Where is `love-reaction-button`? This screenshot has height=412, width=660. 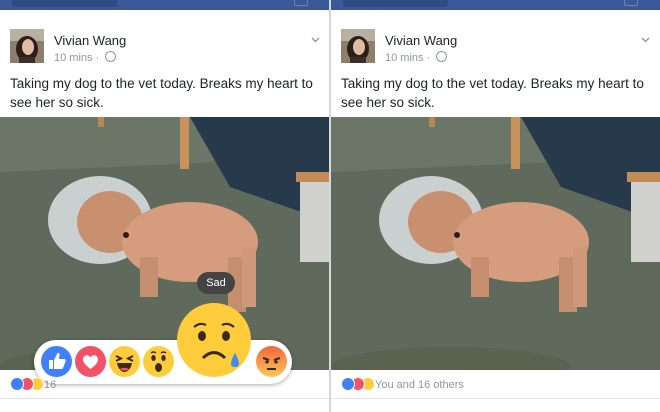 love-reaction-button is located at coordinates (90, 361).